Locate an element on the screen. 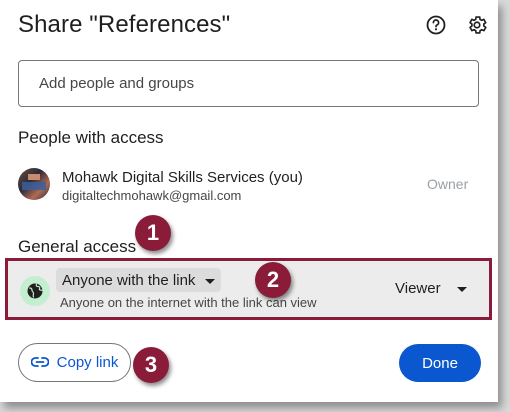 This screenshot has height=412, width=510. viewer-role-label: Viewer is located at coordinates (418, 288).